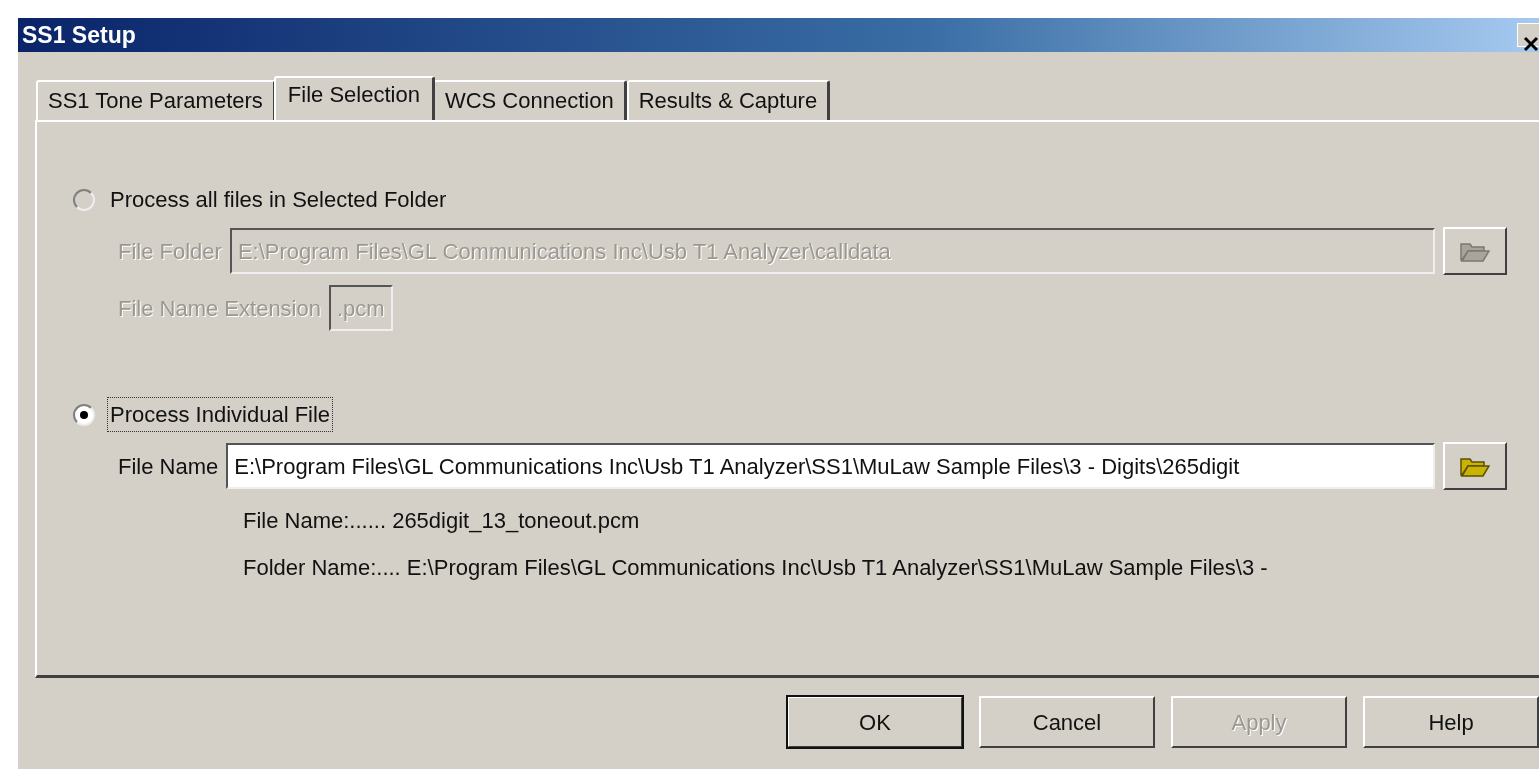  What do you see at coordinates (529, 100) in the screenshot?
I see `tab: WCS Connection` at bounding box center [529, 100].